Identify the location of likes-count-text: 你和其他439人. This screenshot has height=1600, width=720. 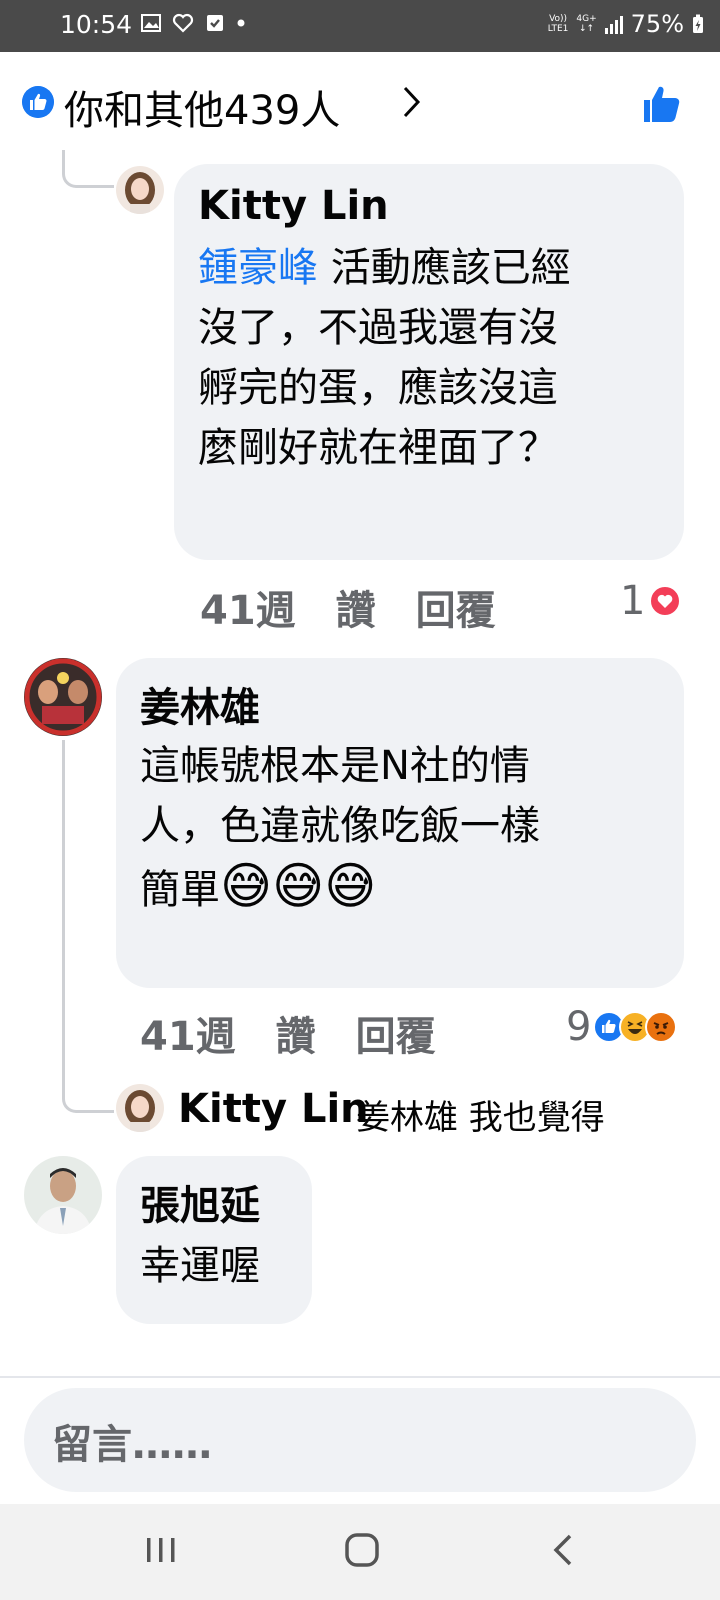
(202, 111).